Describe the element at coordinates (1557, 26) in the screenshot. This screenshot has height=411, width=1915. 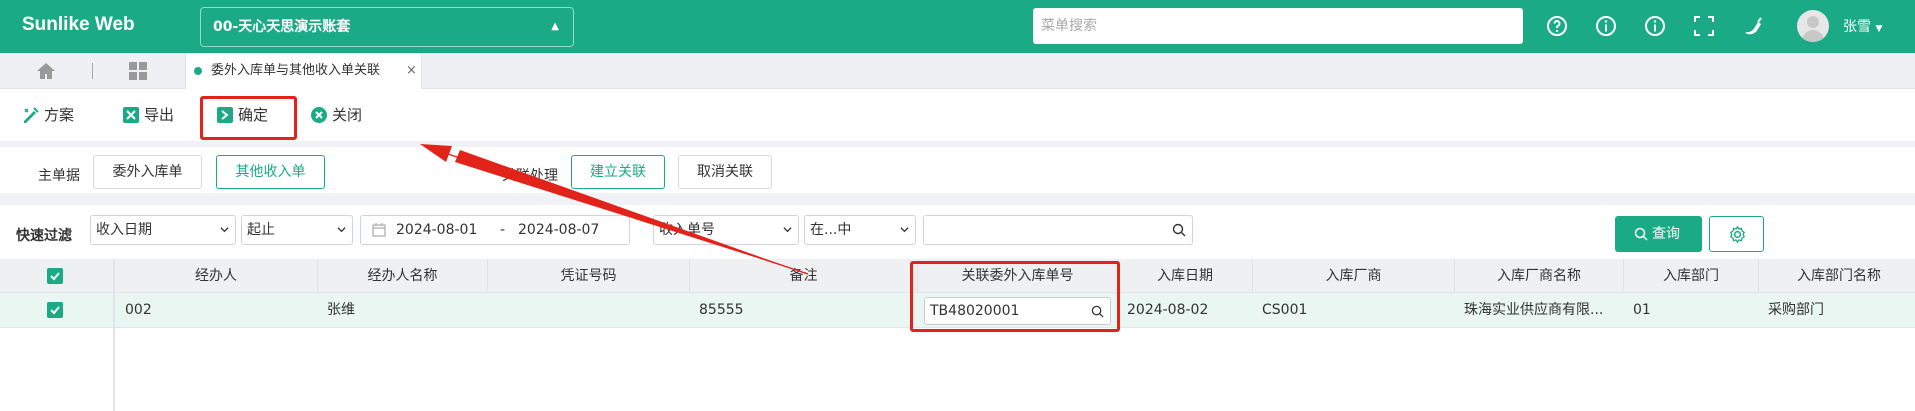
I see `help-icon` at that location.